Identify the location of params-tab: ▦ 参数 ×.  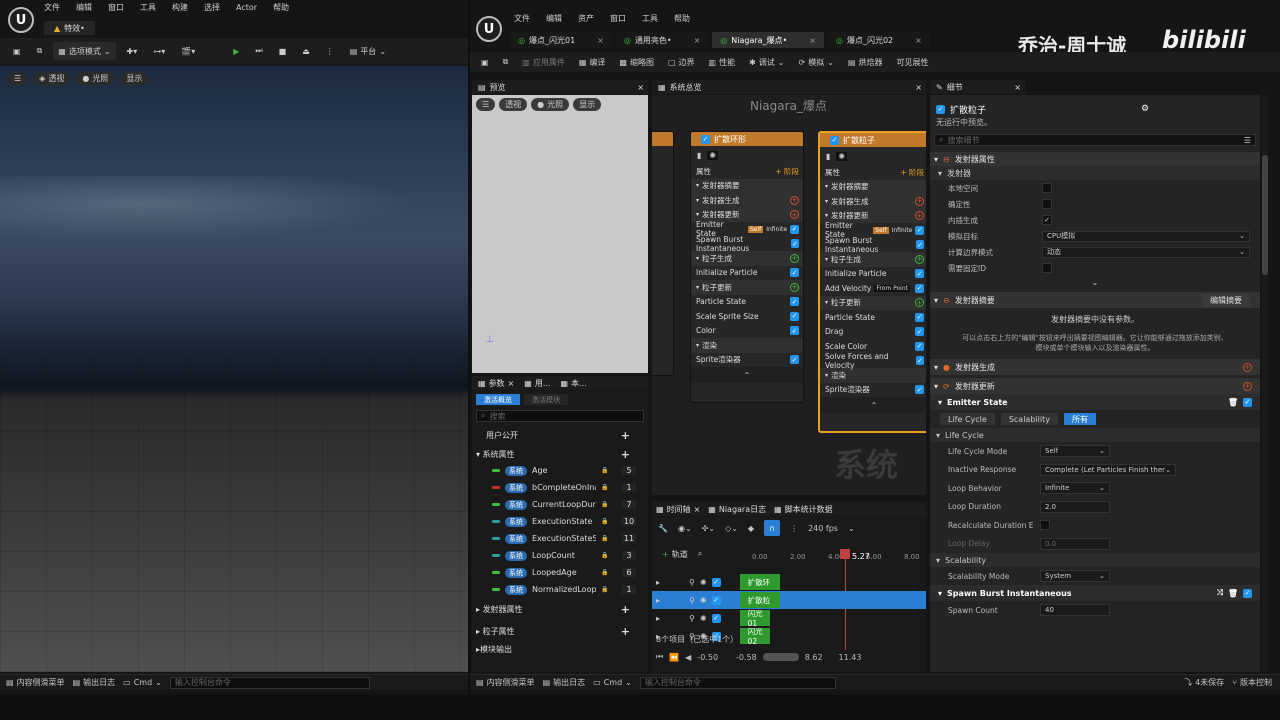
(496, 383).